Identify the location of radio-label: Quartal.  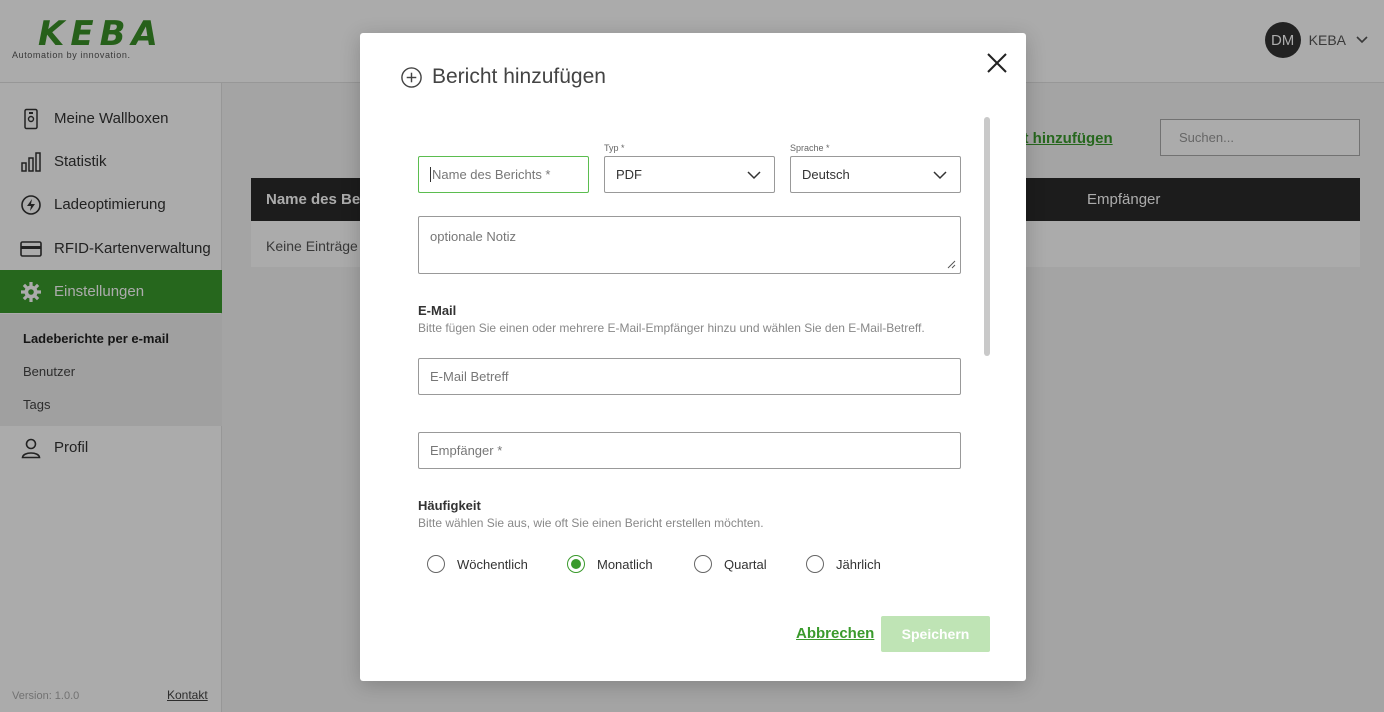
(745, 564).